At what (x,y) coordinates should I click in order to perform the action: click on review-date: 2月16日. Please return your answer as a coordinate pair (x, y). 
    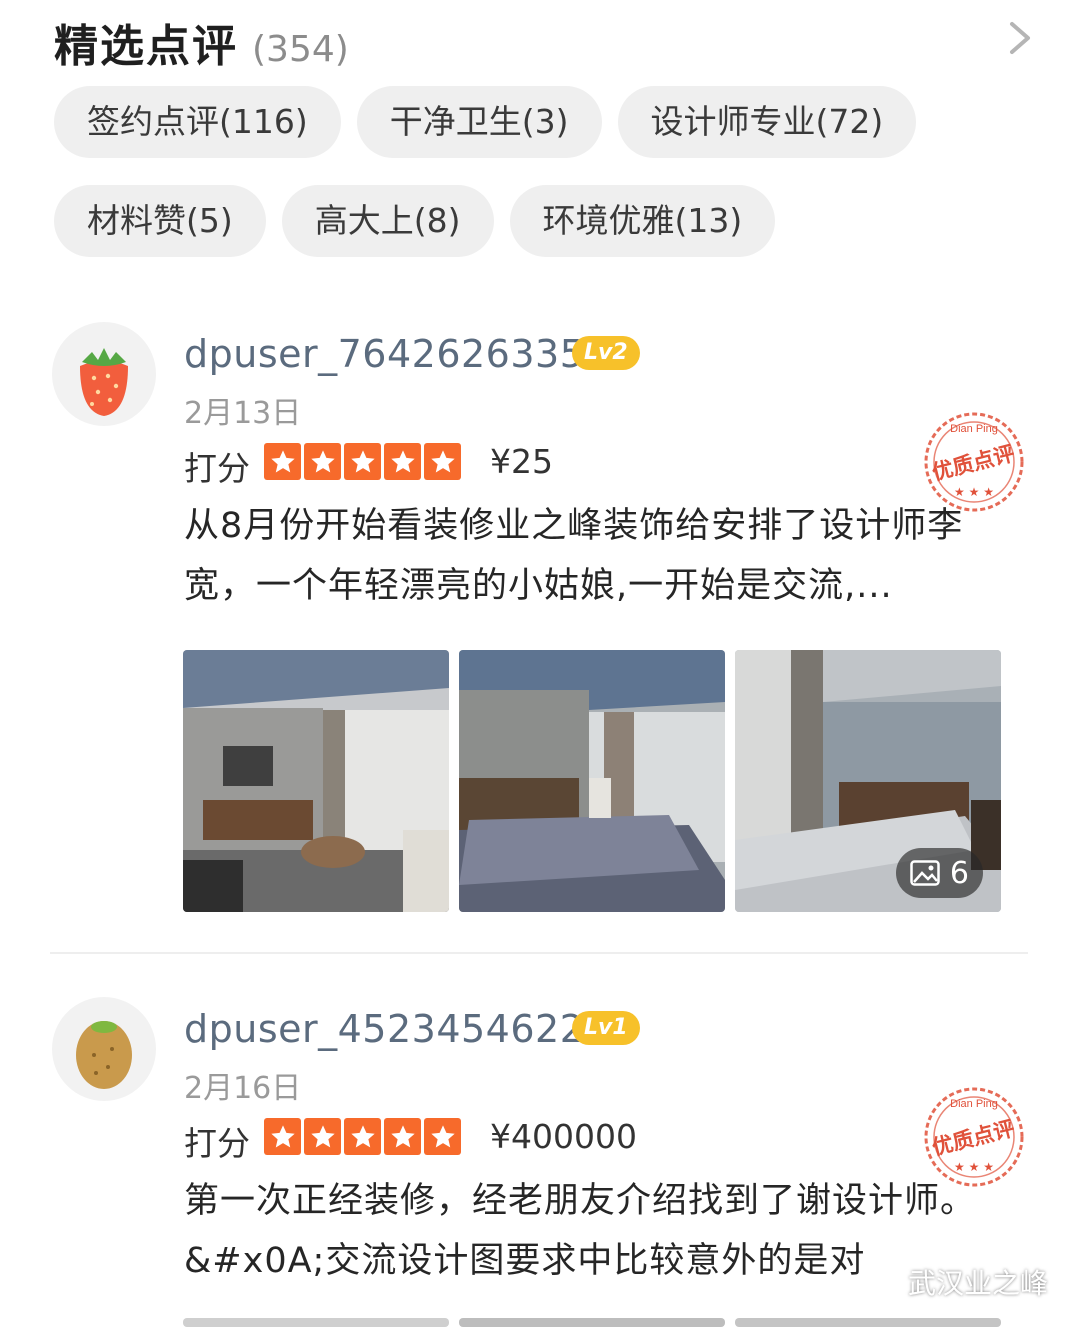
    Looking at the image, I should click on (243, 1088).